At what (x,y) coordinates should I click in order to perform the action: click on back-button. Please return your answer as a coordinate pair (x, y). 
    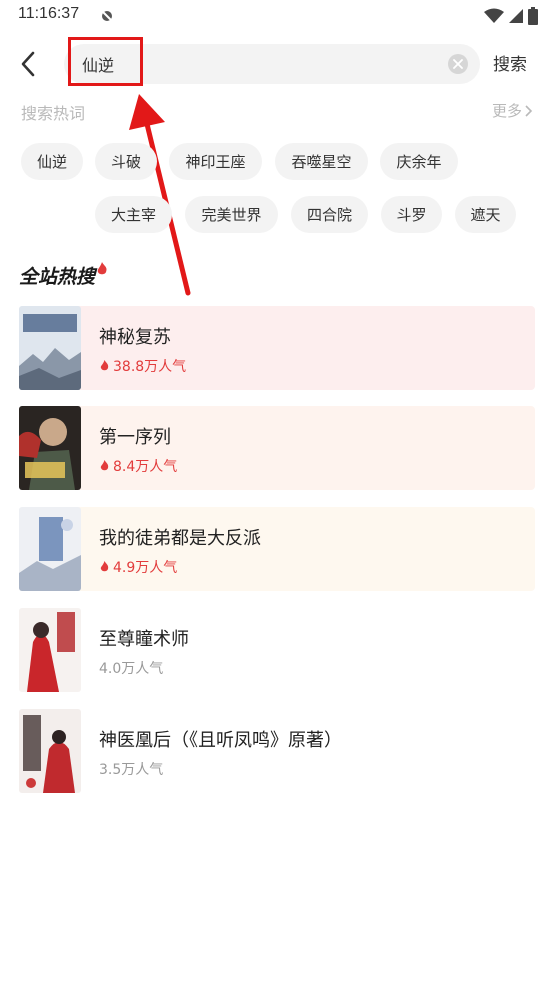
    Looking at the image, I should click on (28, 64).